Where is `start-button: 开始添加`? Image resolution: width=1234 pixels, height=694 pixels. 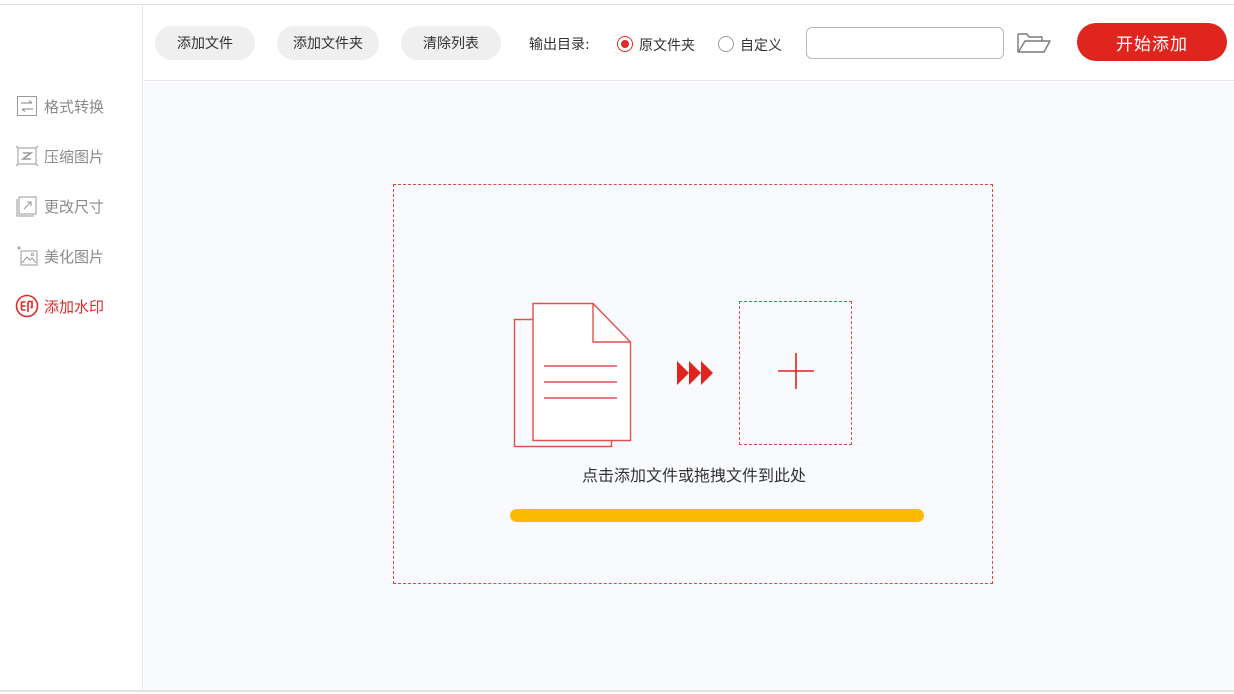 start-button: 开始添加 is located at coordinates (1152, 42).